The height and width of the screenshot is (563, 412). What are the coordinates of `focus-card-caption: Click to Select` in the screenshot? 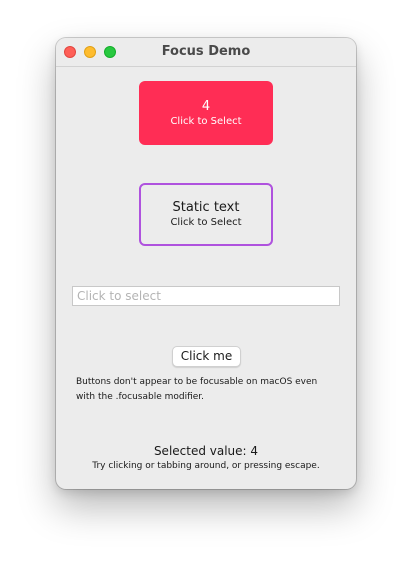 It's located at (206, 121).